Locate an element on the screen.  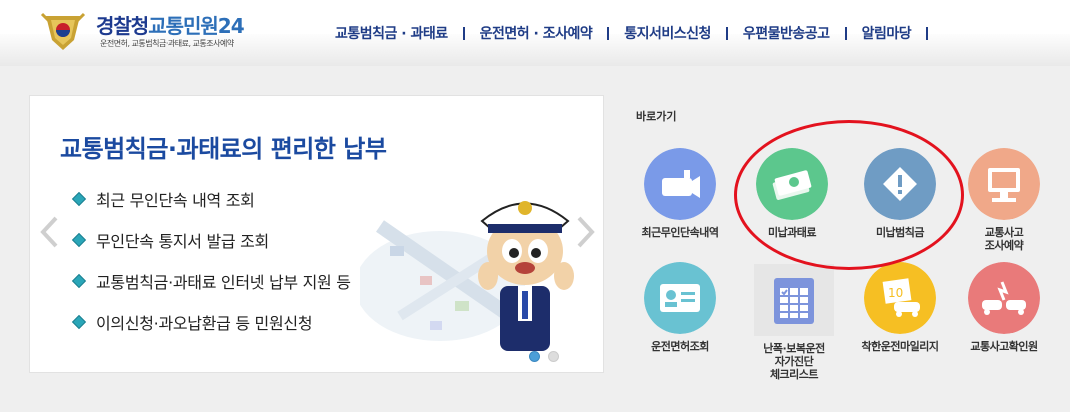
money-icon is located at coordinates (792, 184).